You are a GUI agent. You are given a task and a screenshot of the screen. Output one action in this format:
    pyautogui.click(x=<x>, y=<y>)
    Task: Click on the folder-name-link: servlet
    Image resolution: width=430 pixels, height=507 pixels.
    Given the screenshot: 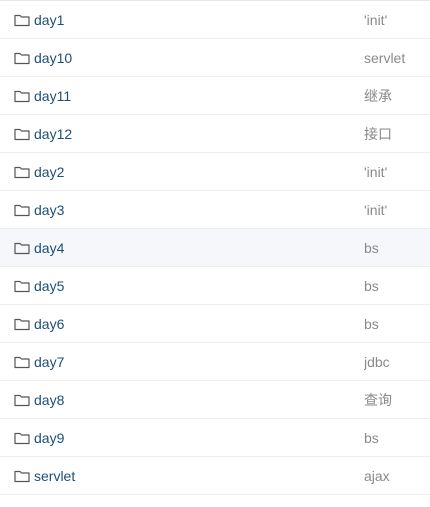 What is the action you would take?
    pyautogui.click(x=199, y=476)
    